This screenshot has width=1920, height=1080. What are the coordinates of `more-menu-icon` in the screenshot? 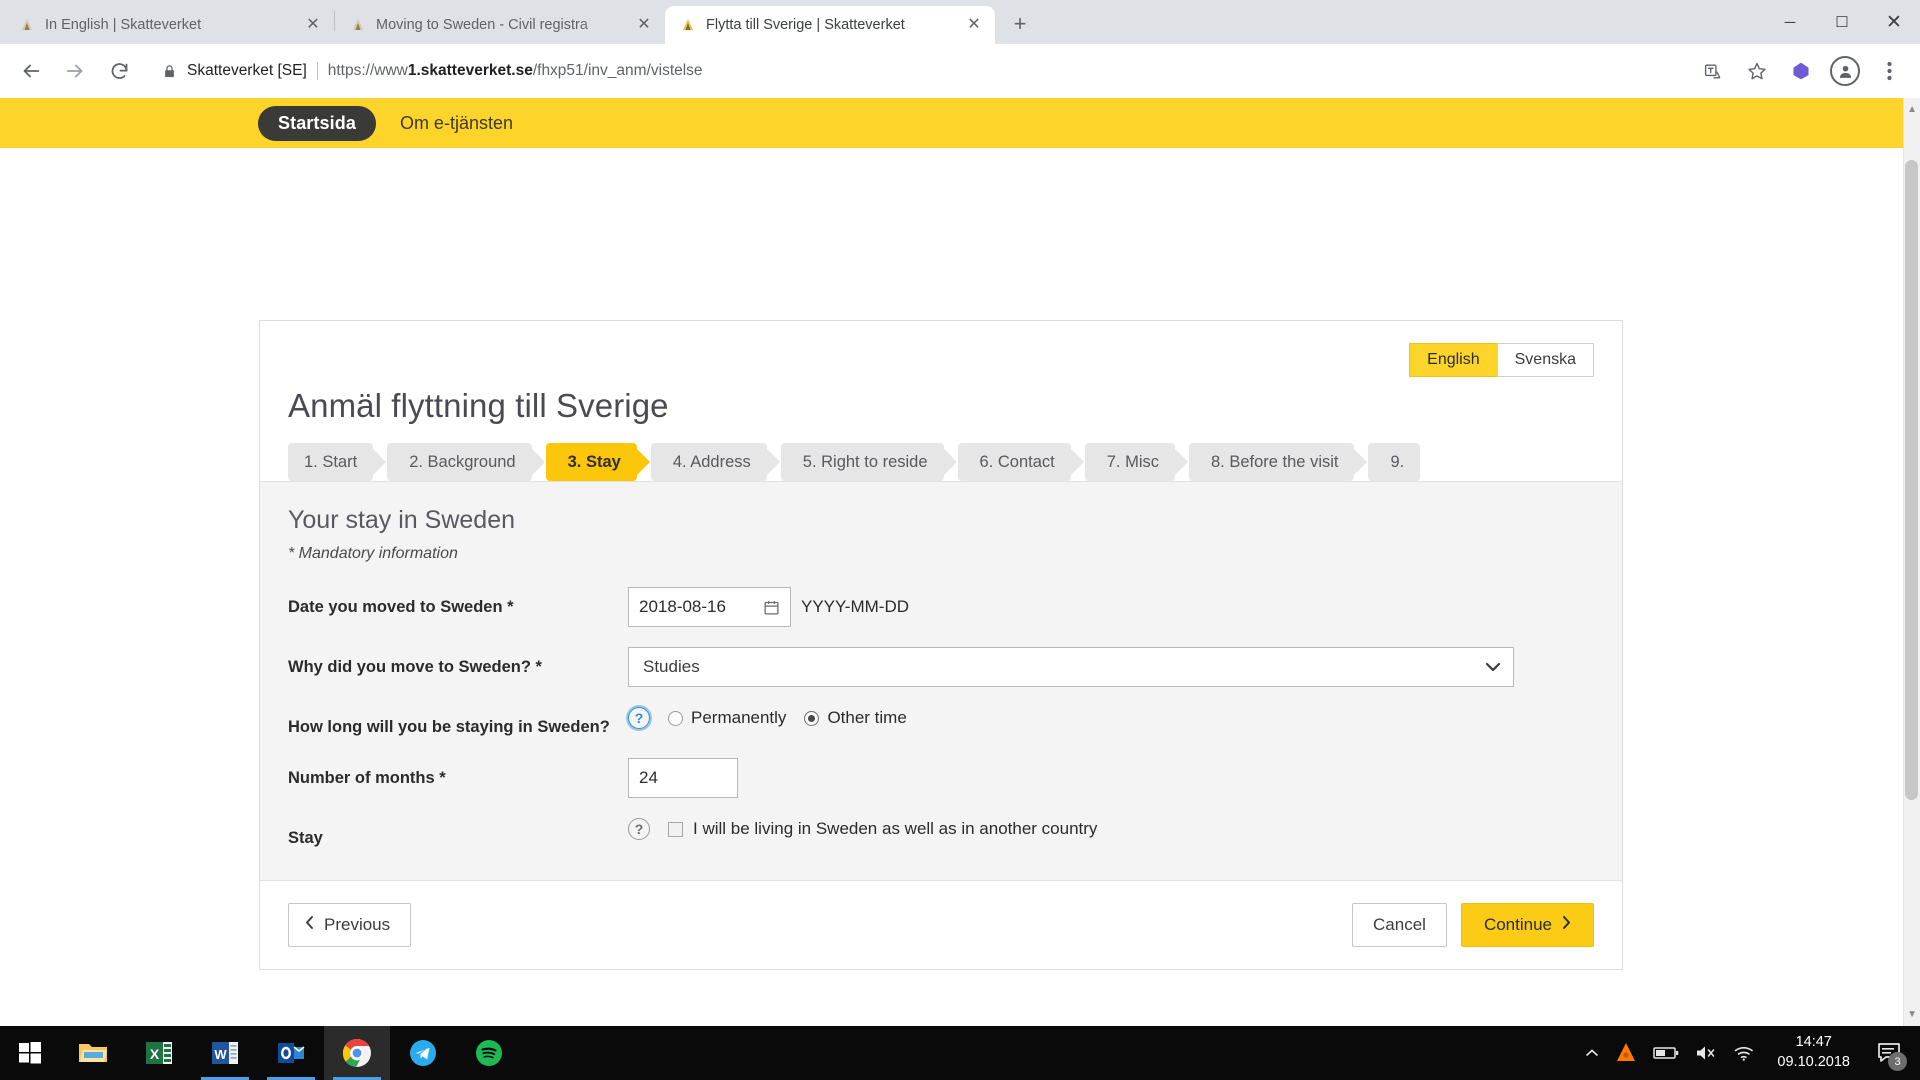 It's located at (1889, 71).